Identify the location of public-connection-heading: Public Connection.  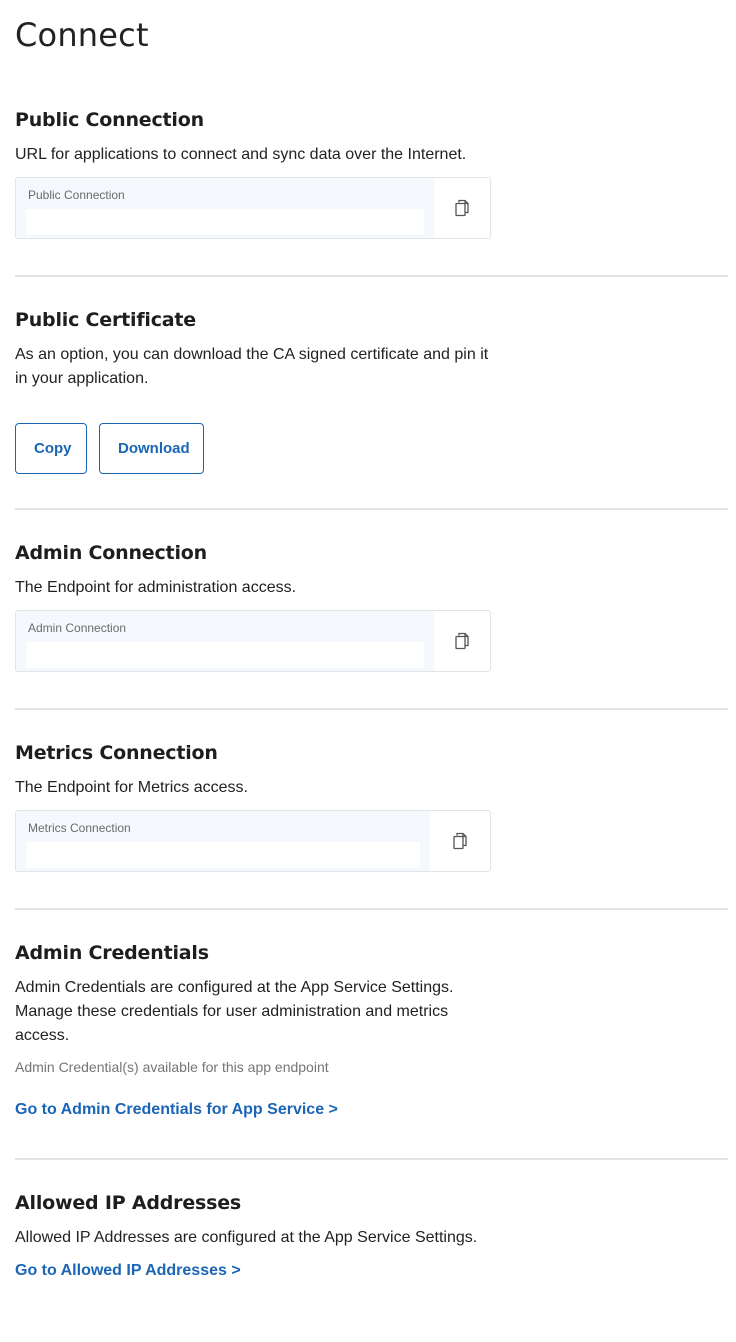
(109, 120).